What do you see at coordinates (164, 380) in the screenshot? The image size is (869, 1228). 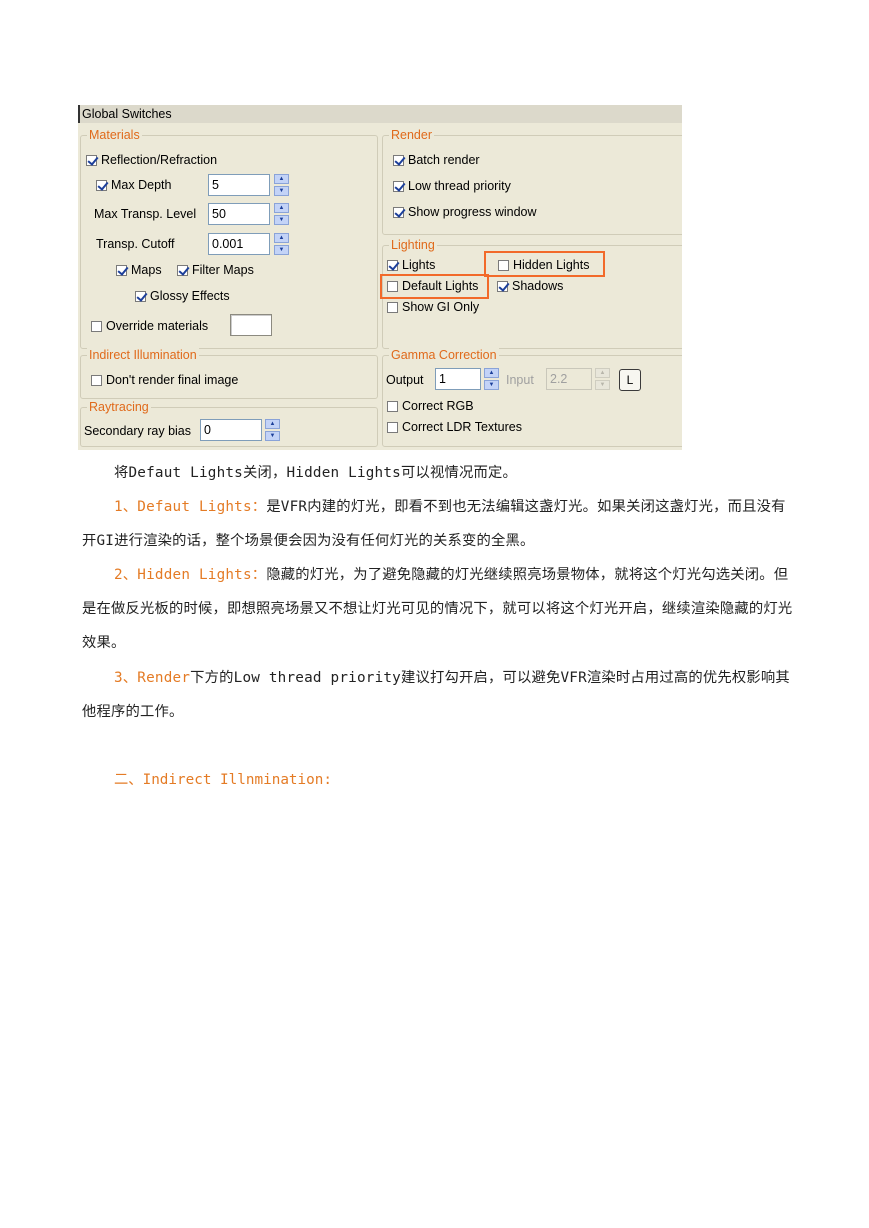 I see `dont-render-checkbox: Don't render final image` at bounding box center [164, 380].